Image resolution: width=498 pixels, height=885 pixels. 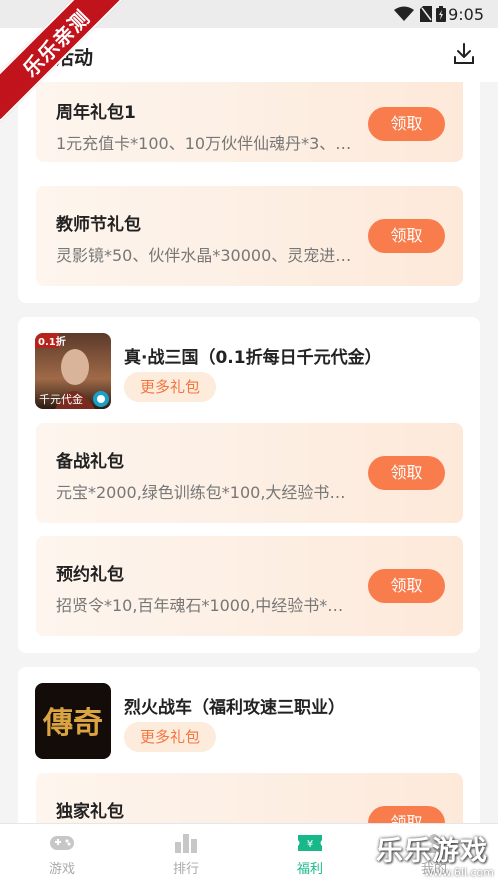 I want to click on game-title: 烈火战车（福利攻速三职业）, so click(x=234, y=708).